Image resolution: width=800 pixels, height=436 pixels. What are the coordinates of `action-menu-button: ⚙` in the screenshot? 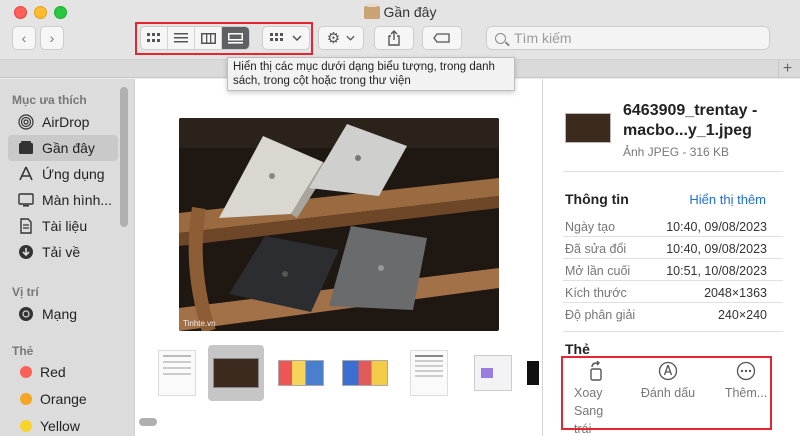 It's located at (341, 38).